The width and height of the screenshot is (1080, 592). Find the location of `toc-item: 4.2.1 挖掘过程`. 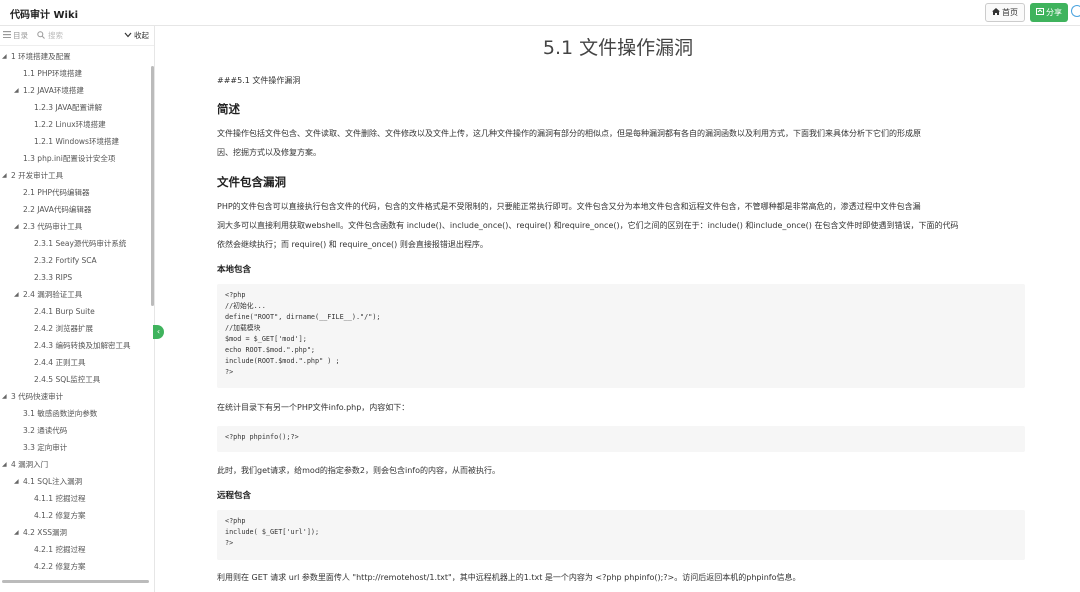

toc-item: 4.2.1 挖掘过程 is located at coordinates (75, 549).